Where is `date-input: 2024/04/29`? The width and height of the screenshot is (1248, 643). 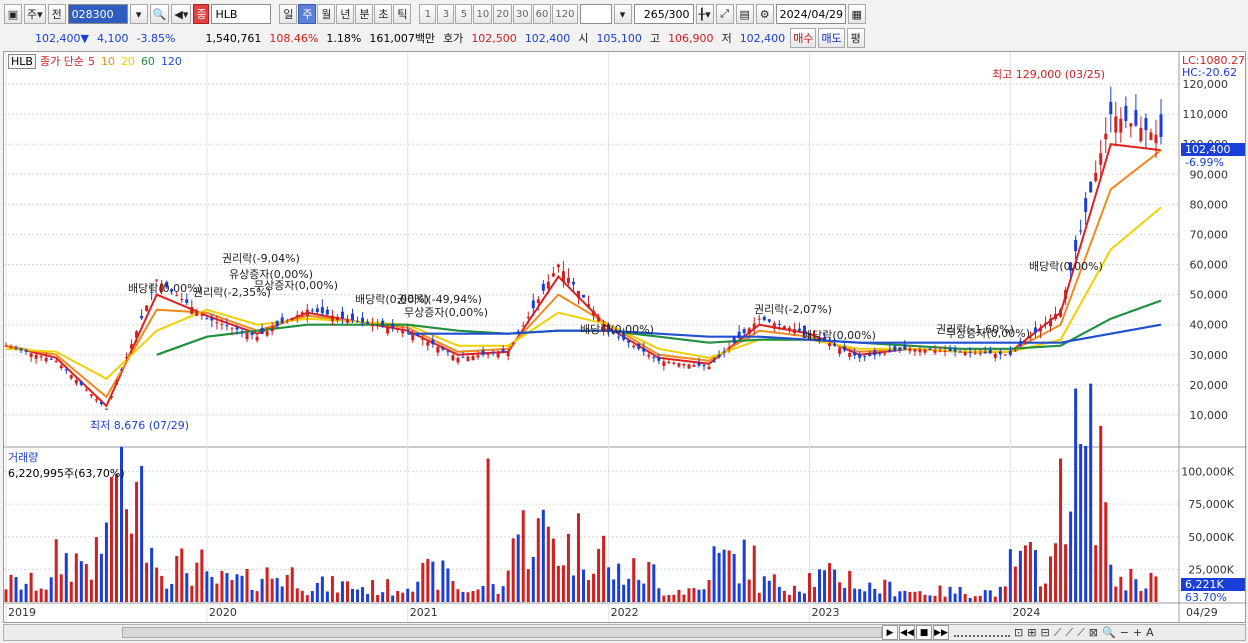
date-input: 2024/04/29 is located at coordinates (810, 14).